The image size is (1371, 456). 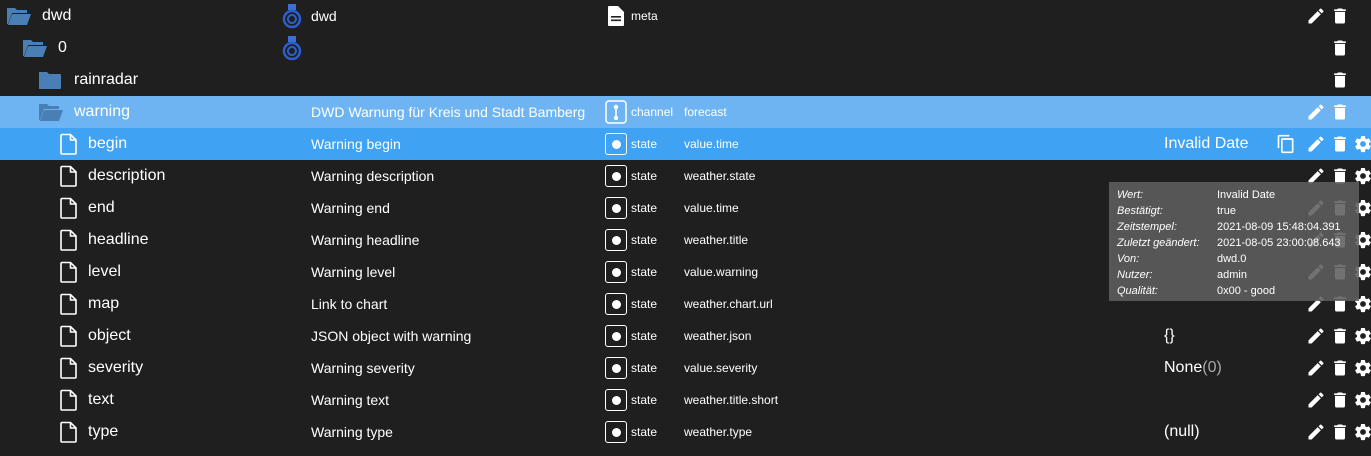 What do you see at coordinates (1169, 336) in the screenshot?
I see `state-value: {}` at bounding box center [1169, 336].